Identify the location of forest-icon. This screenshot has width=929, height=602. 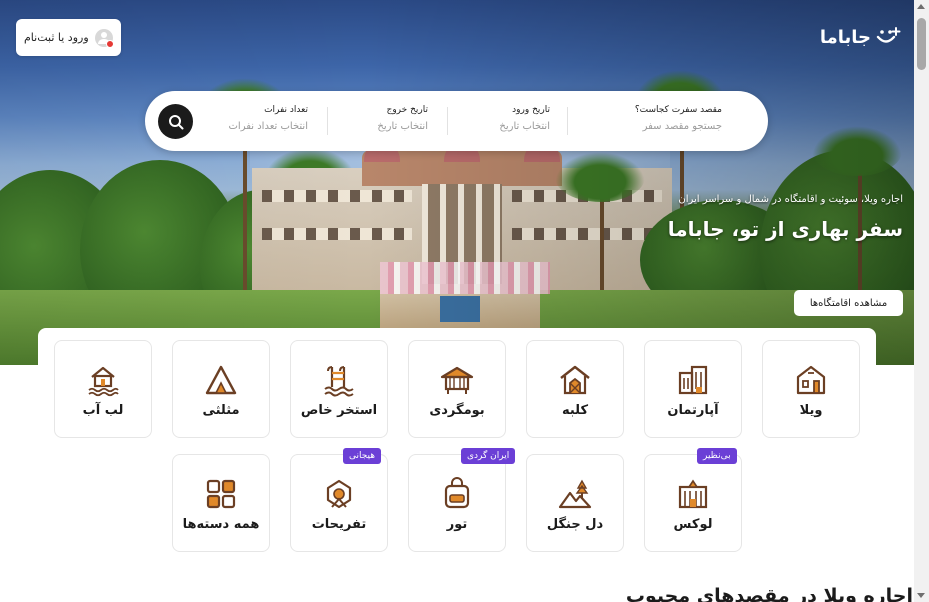
(575, 494).